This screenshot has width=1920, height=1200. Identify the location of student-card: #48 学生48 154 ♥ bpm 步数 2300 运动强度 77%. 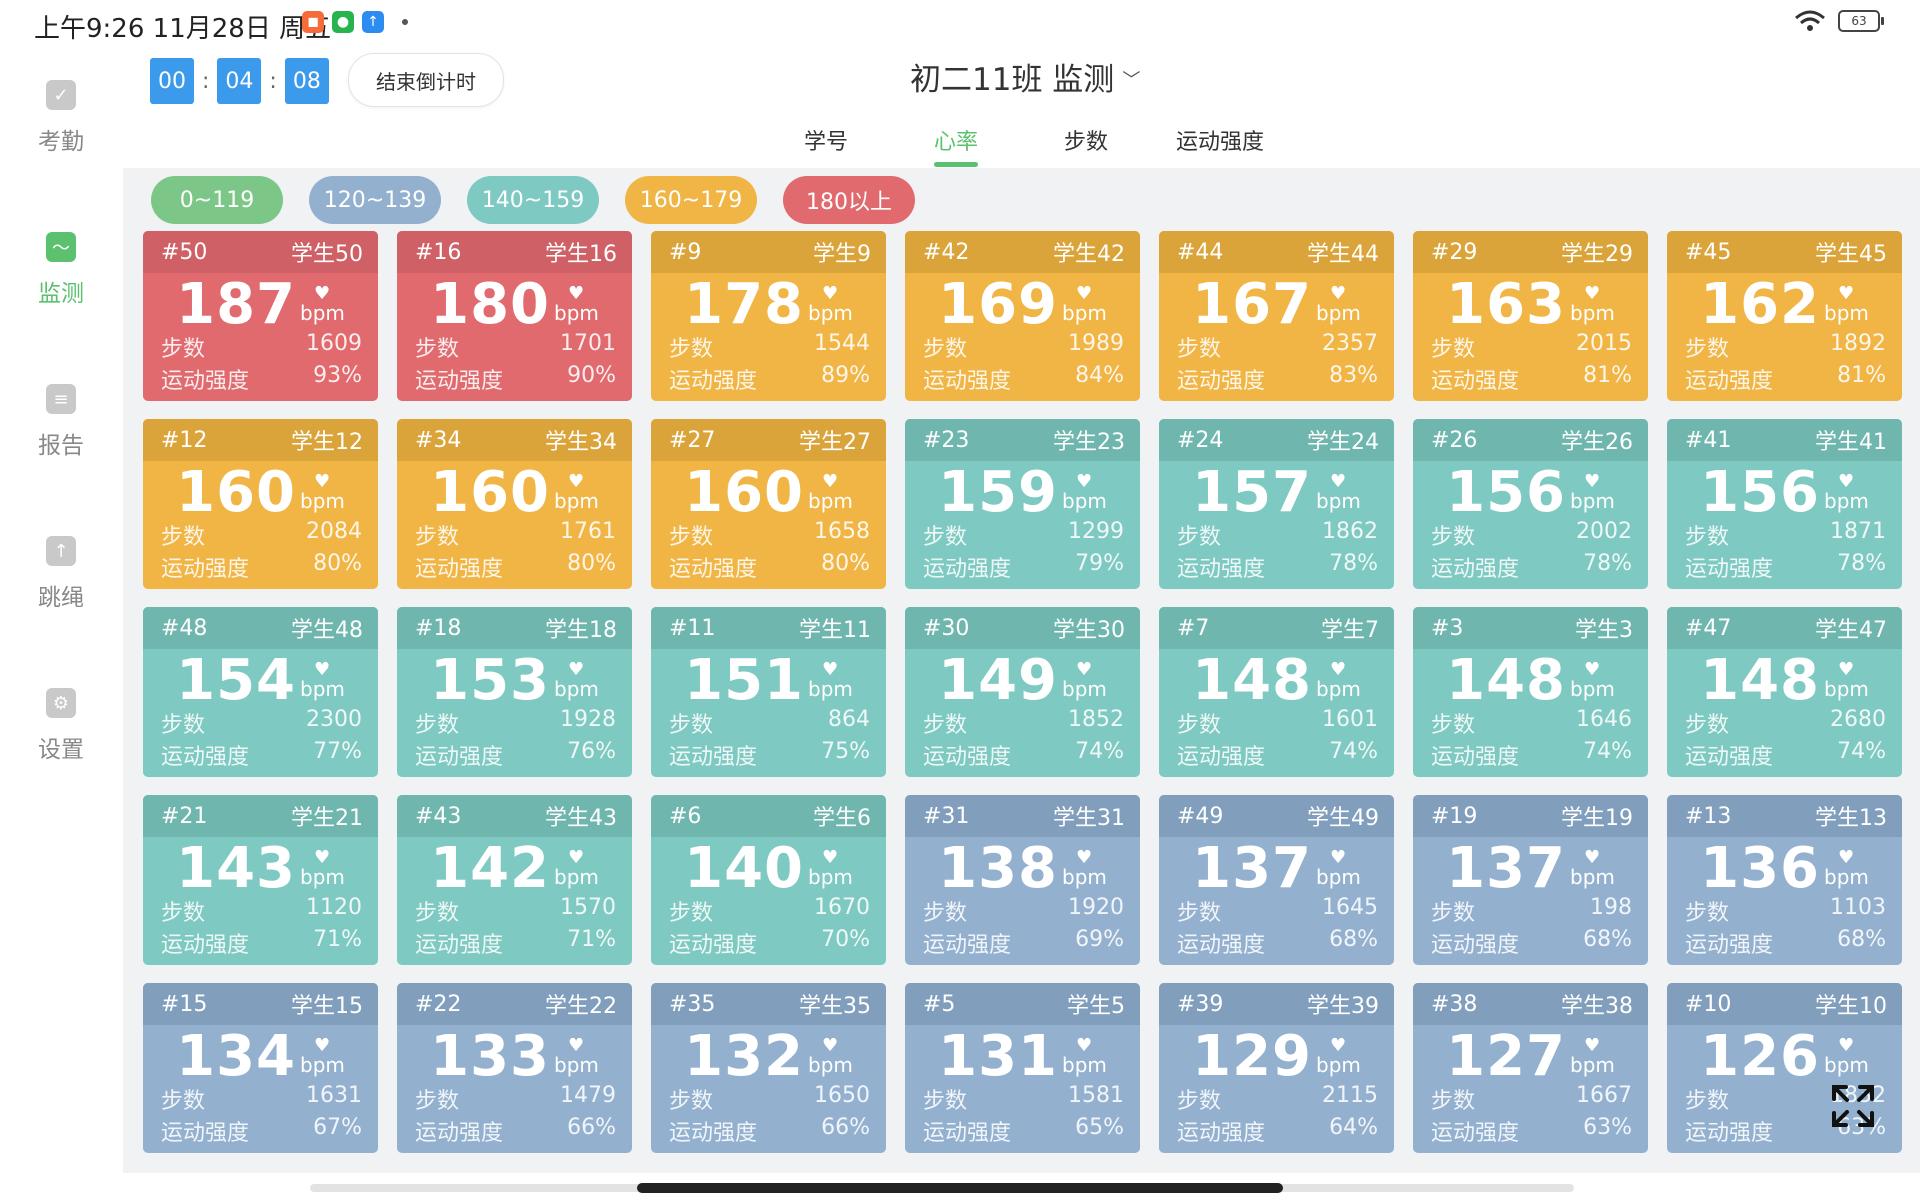
(260, 692).